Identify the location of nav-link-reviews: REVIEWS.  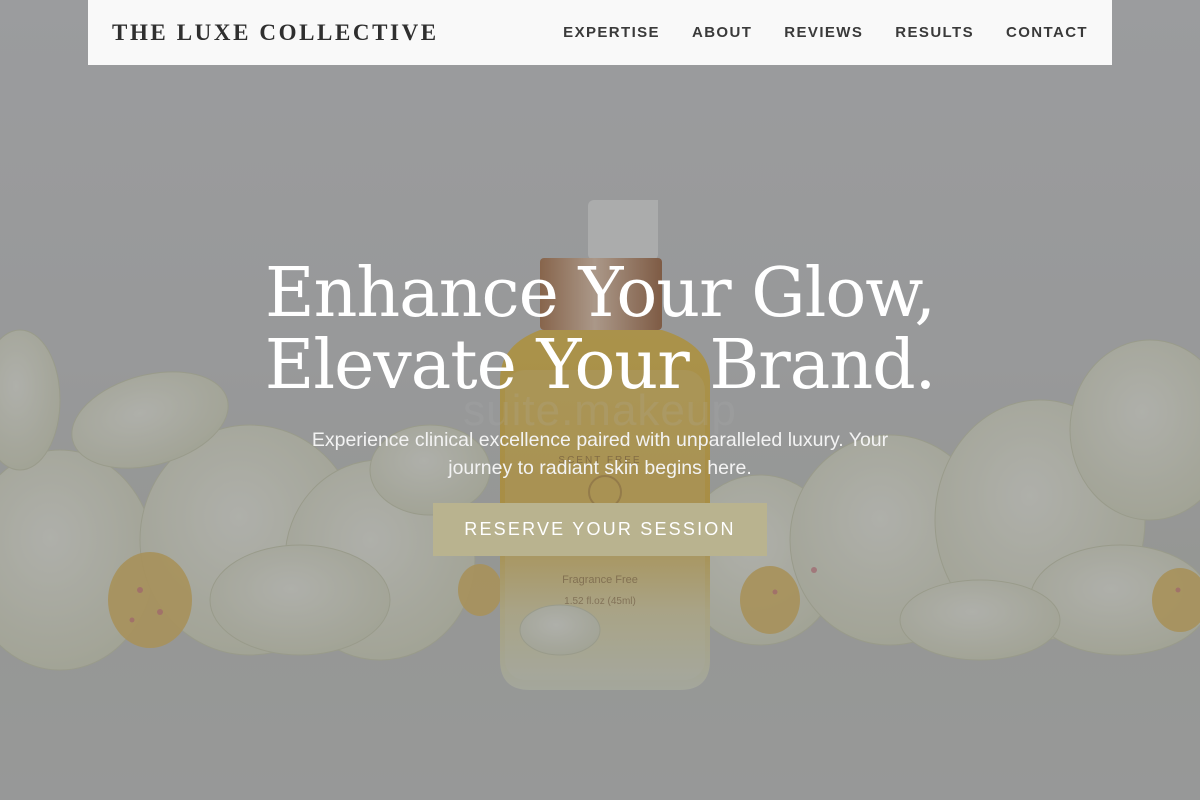
(823, 32).